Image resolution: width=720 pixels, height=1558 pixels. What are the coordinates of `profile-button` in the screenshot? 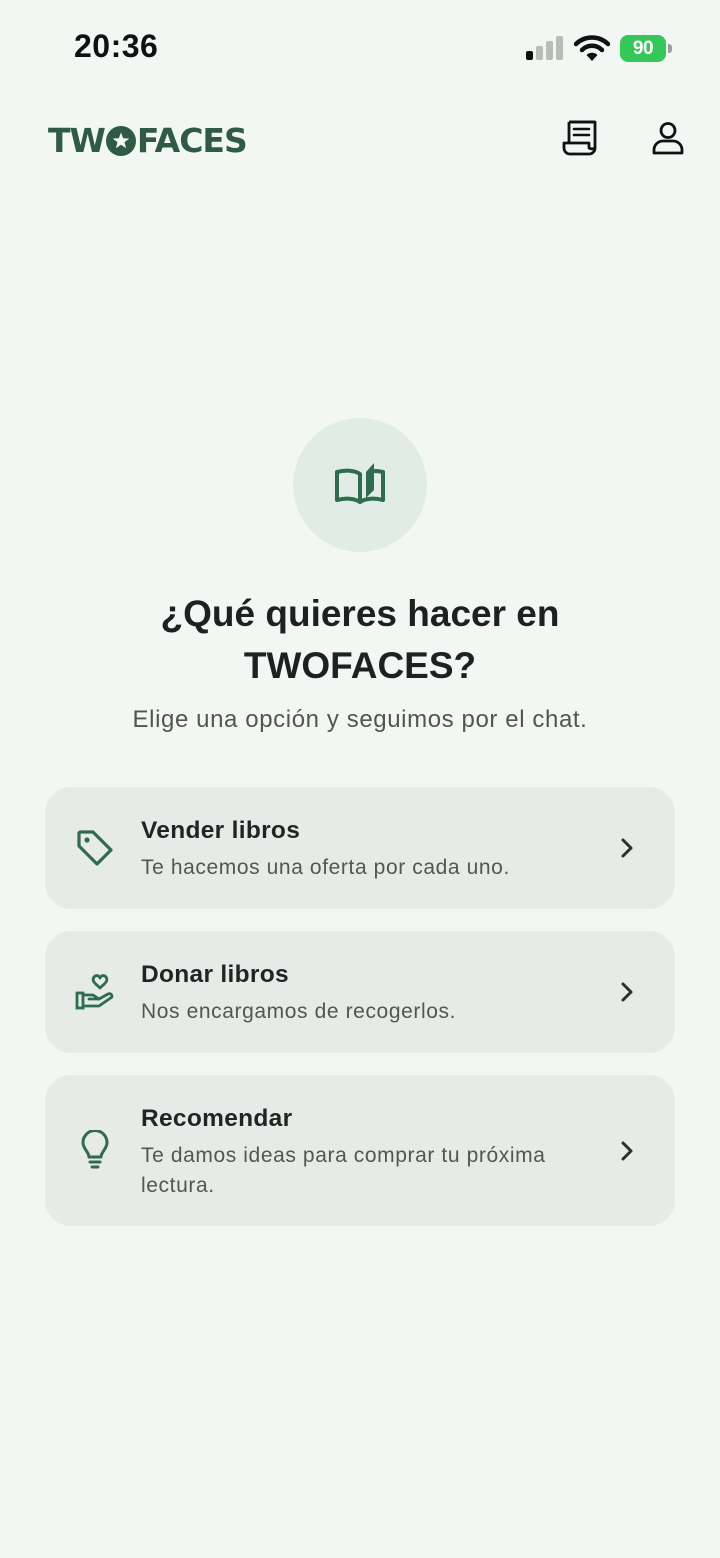 It's located at (668, 140).